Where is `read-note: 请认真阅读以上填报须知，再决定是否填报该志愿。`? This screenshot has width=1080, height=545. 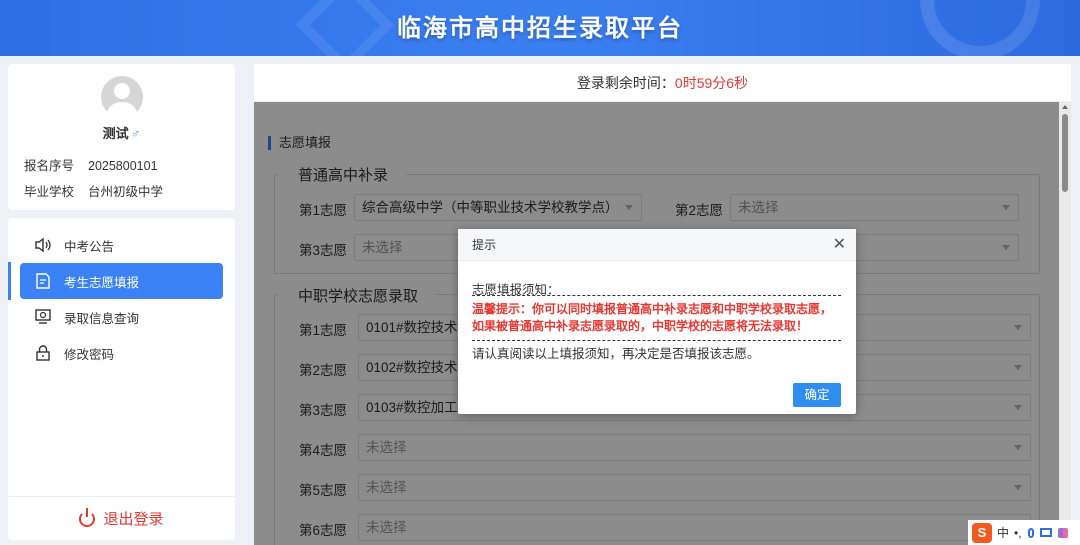
read-note: 请认真阅读以上填报须知，再决定是否填报该志愿。 is located at coordinates (616, 354).